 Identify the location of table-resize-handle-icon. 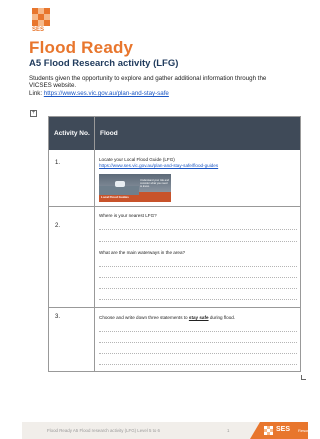
(303, 377).